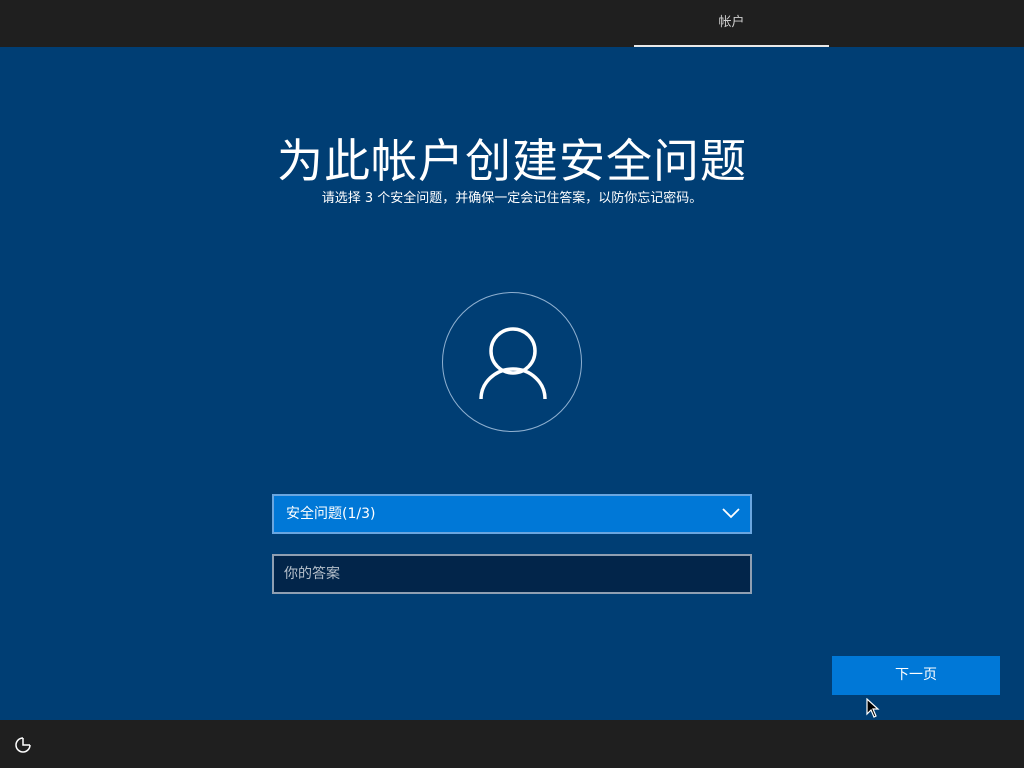  What do you see at coordinates (731, 513) in the screenshot?
I see `chevron-down-icon` at bounding box center [731, 513].